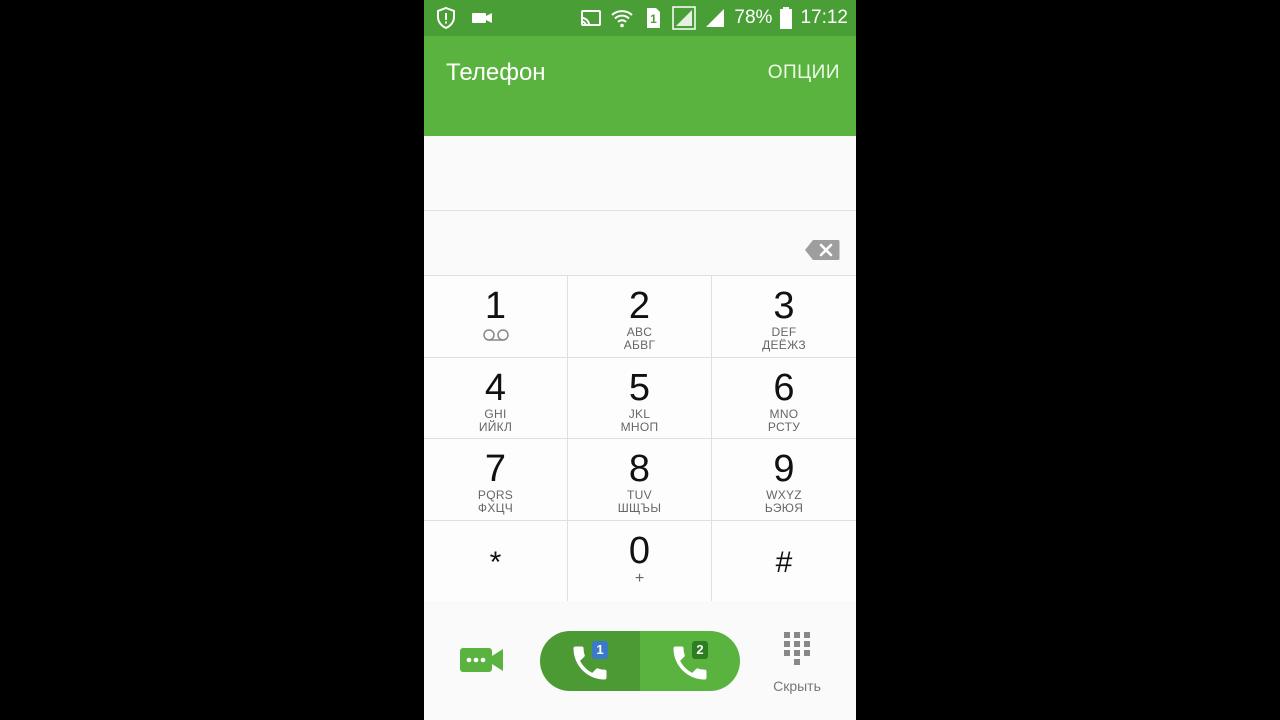  What do you see at coordinates (496, 317) in the screenshot?
I see `key-1: 1` at bounding box center [496, 317].